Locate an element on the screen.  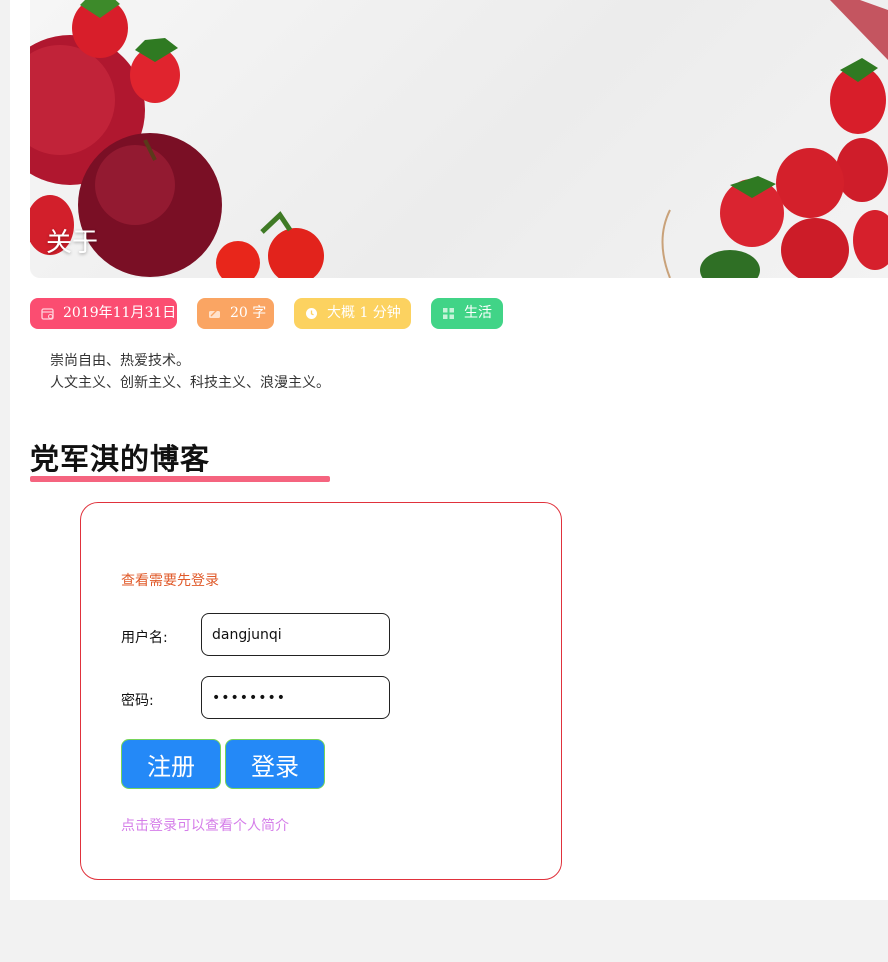
grid-icon is located at coordinates (448, 313).